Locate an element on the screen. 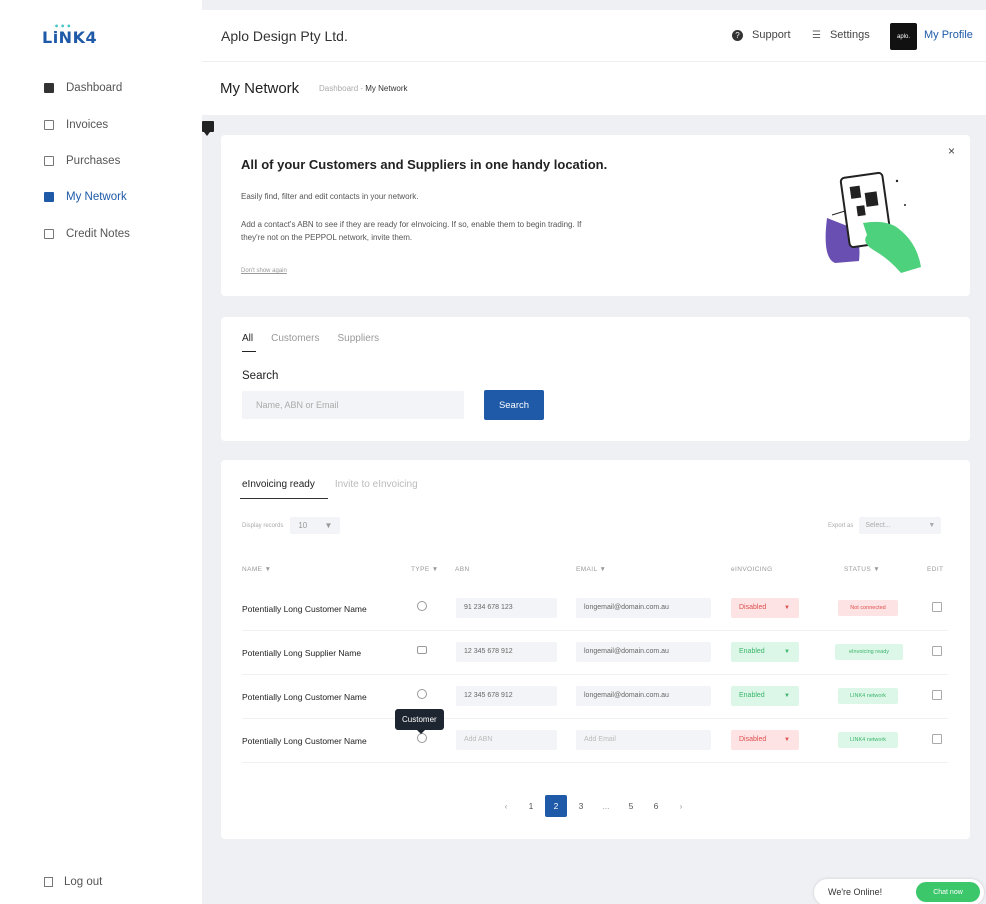 This screenshot has width=986, height=904. export-select: Select... ▼ is located at coordinates (900, 525).